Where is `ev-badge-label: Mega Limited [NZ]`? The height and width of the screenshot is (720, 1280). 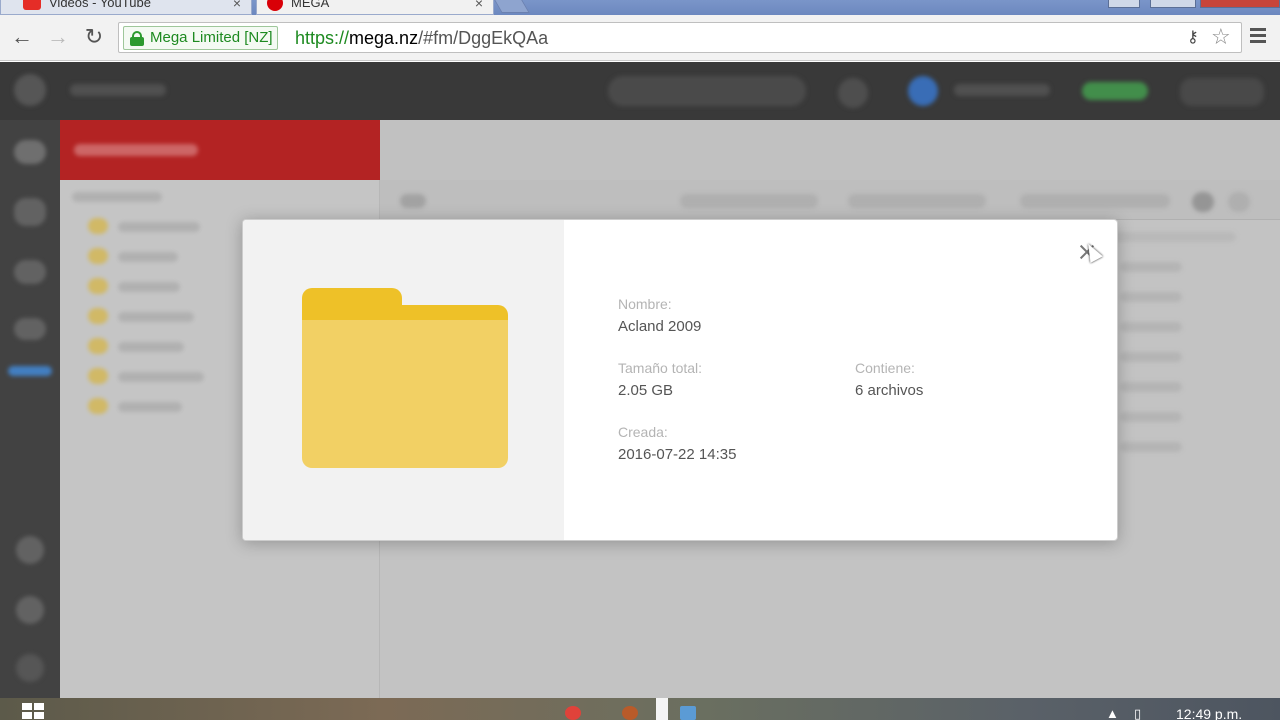
ev-badge-label: Mega Limited [NZ] is located at coordinates (211, 37).